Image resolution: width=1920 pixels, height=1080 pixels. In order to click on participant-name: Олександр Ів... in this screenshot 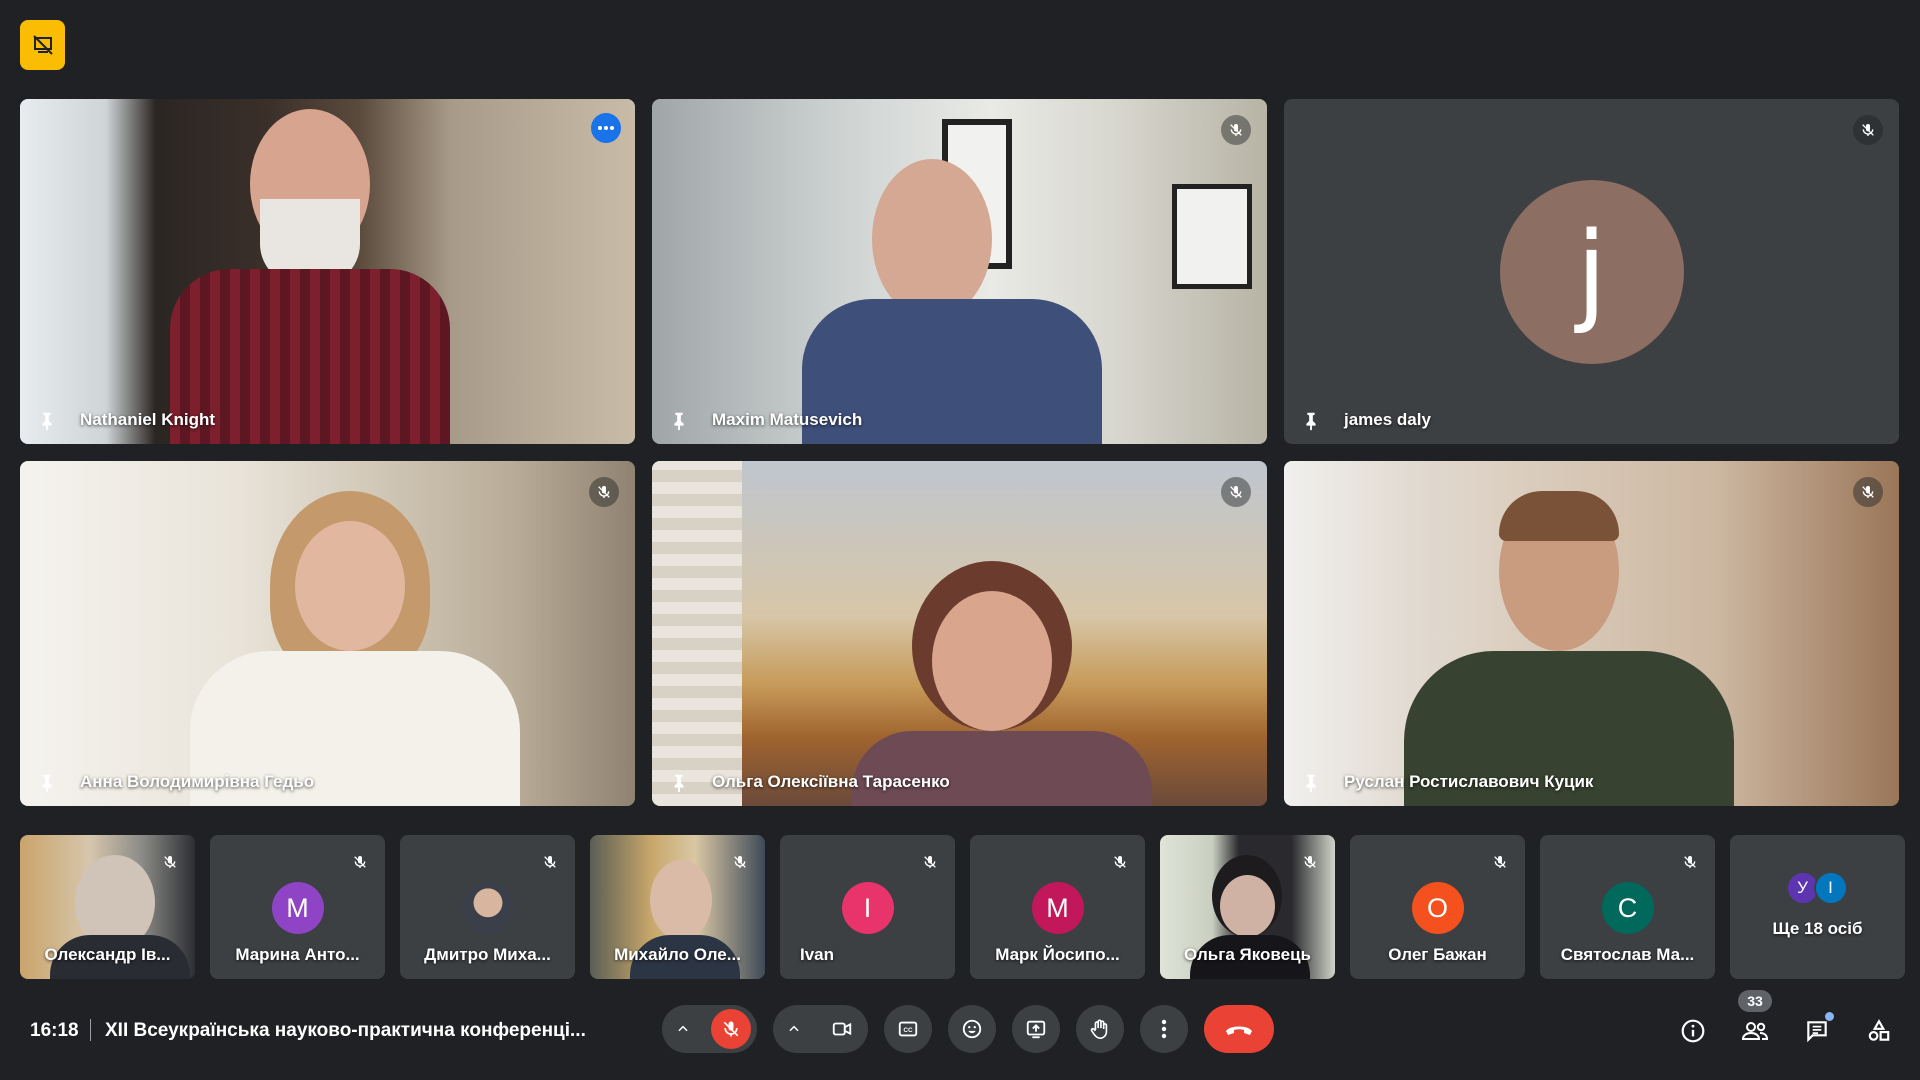, I will do `click(107, 954)`.